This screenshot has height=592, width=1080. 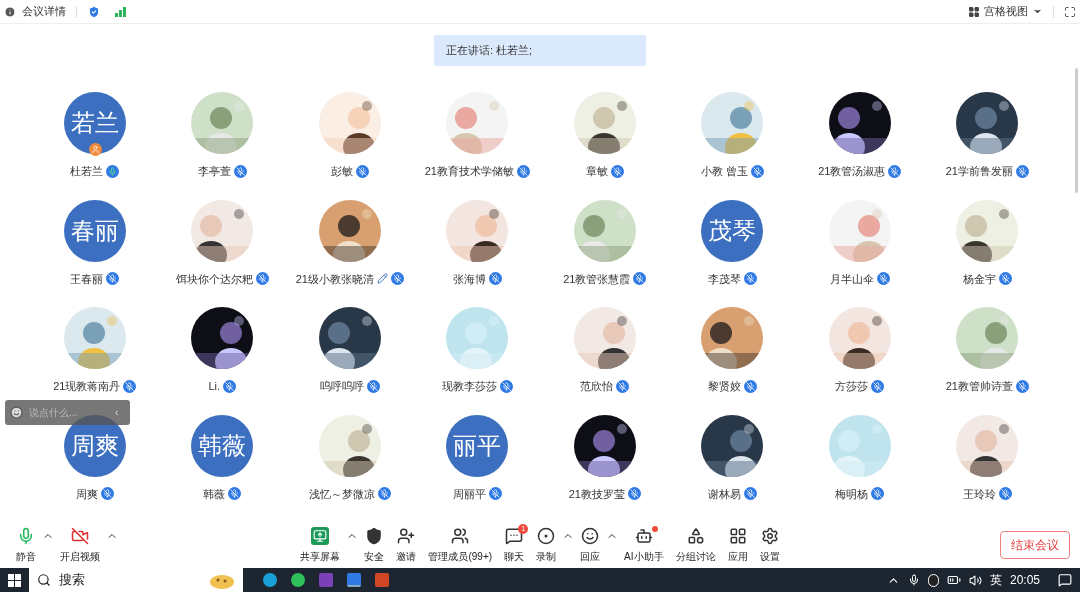 What do you see at coordinates (320, 536) in the screenshot?
I see `share-screen-icon` at bounding box center [320, 536].